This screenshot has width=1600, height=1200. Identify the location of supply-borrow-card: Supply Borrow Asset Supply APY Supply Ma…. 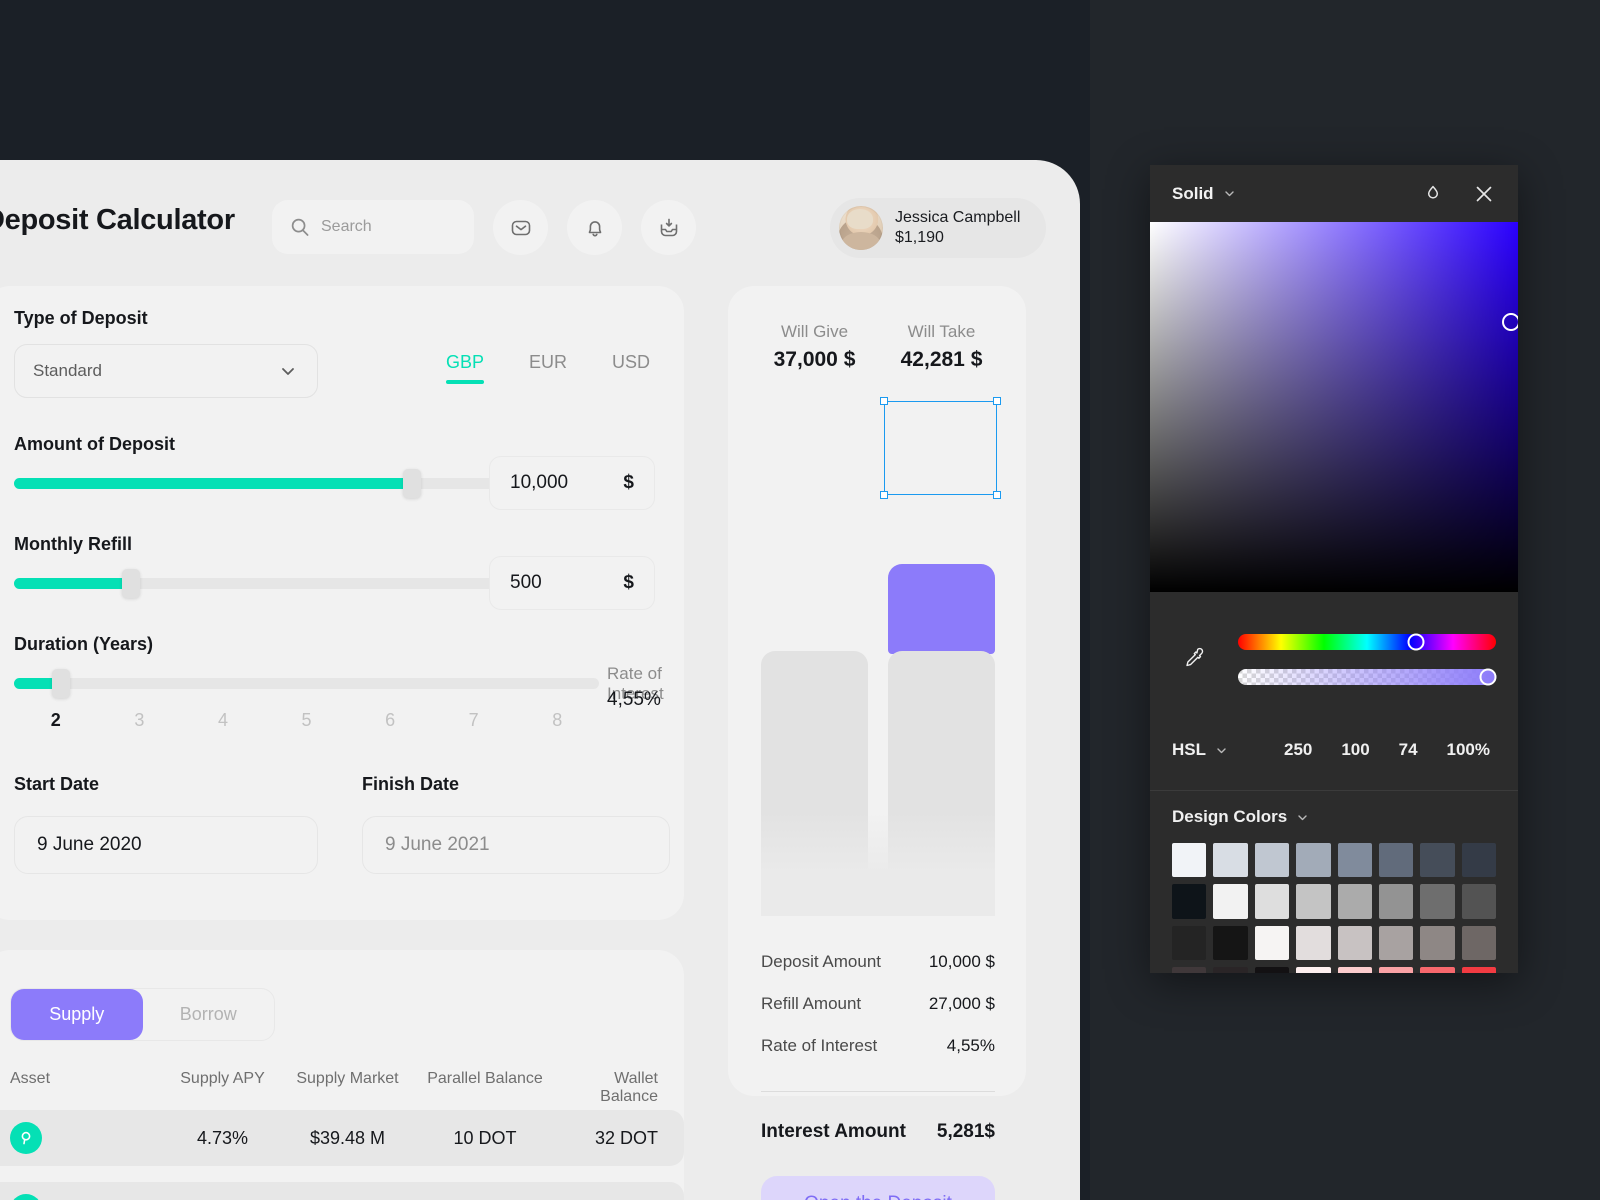
(342, 1075).